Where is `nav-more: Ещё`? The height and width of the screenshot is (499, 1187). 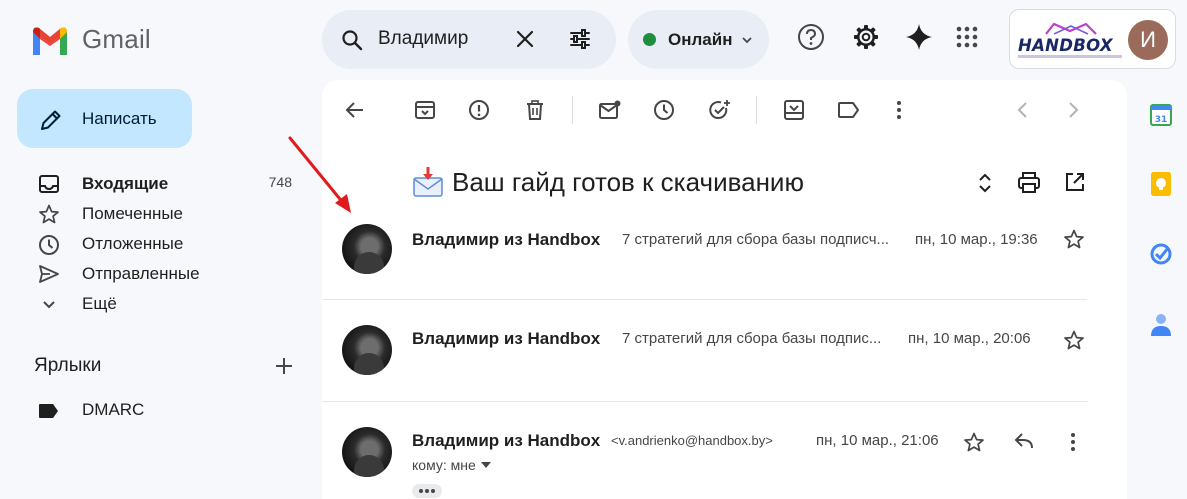 nav-more: Ещё is located at coordinates (155, 304).